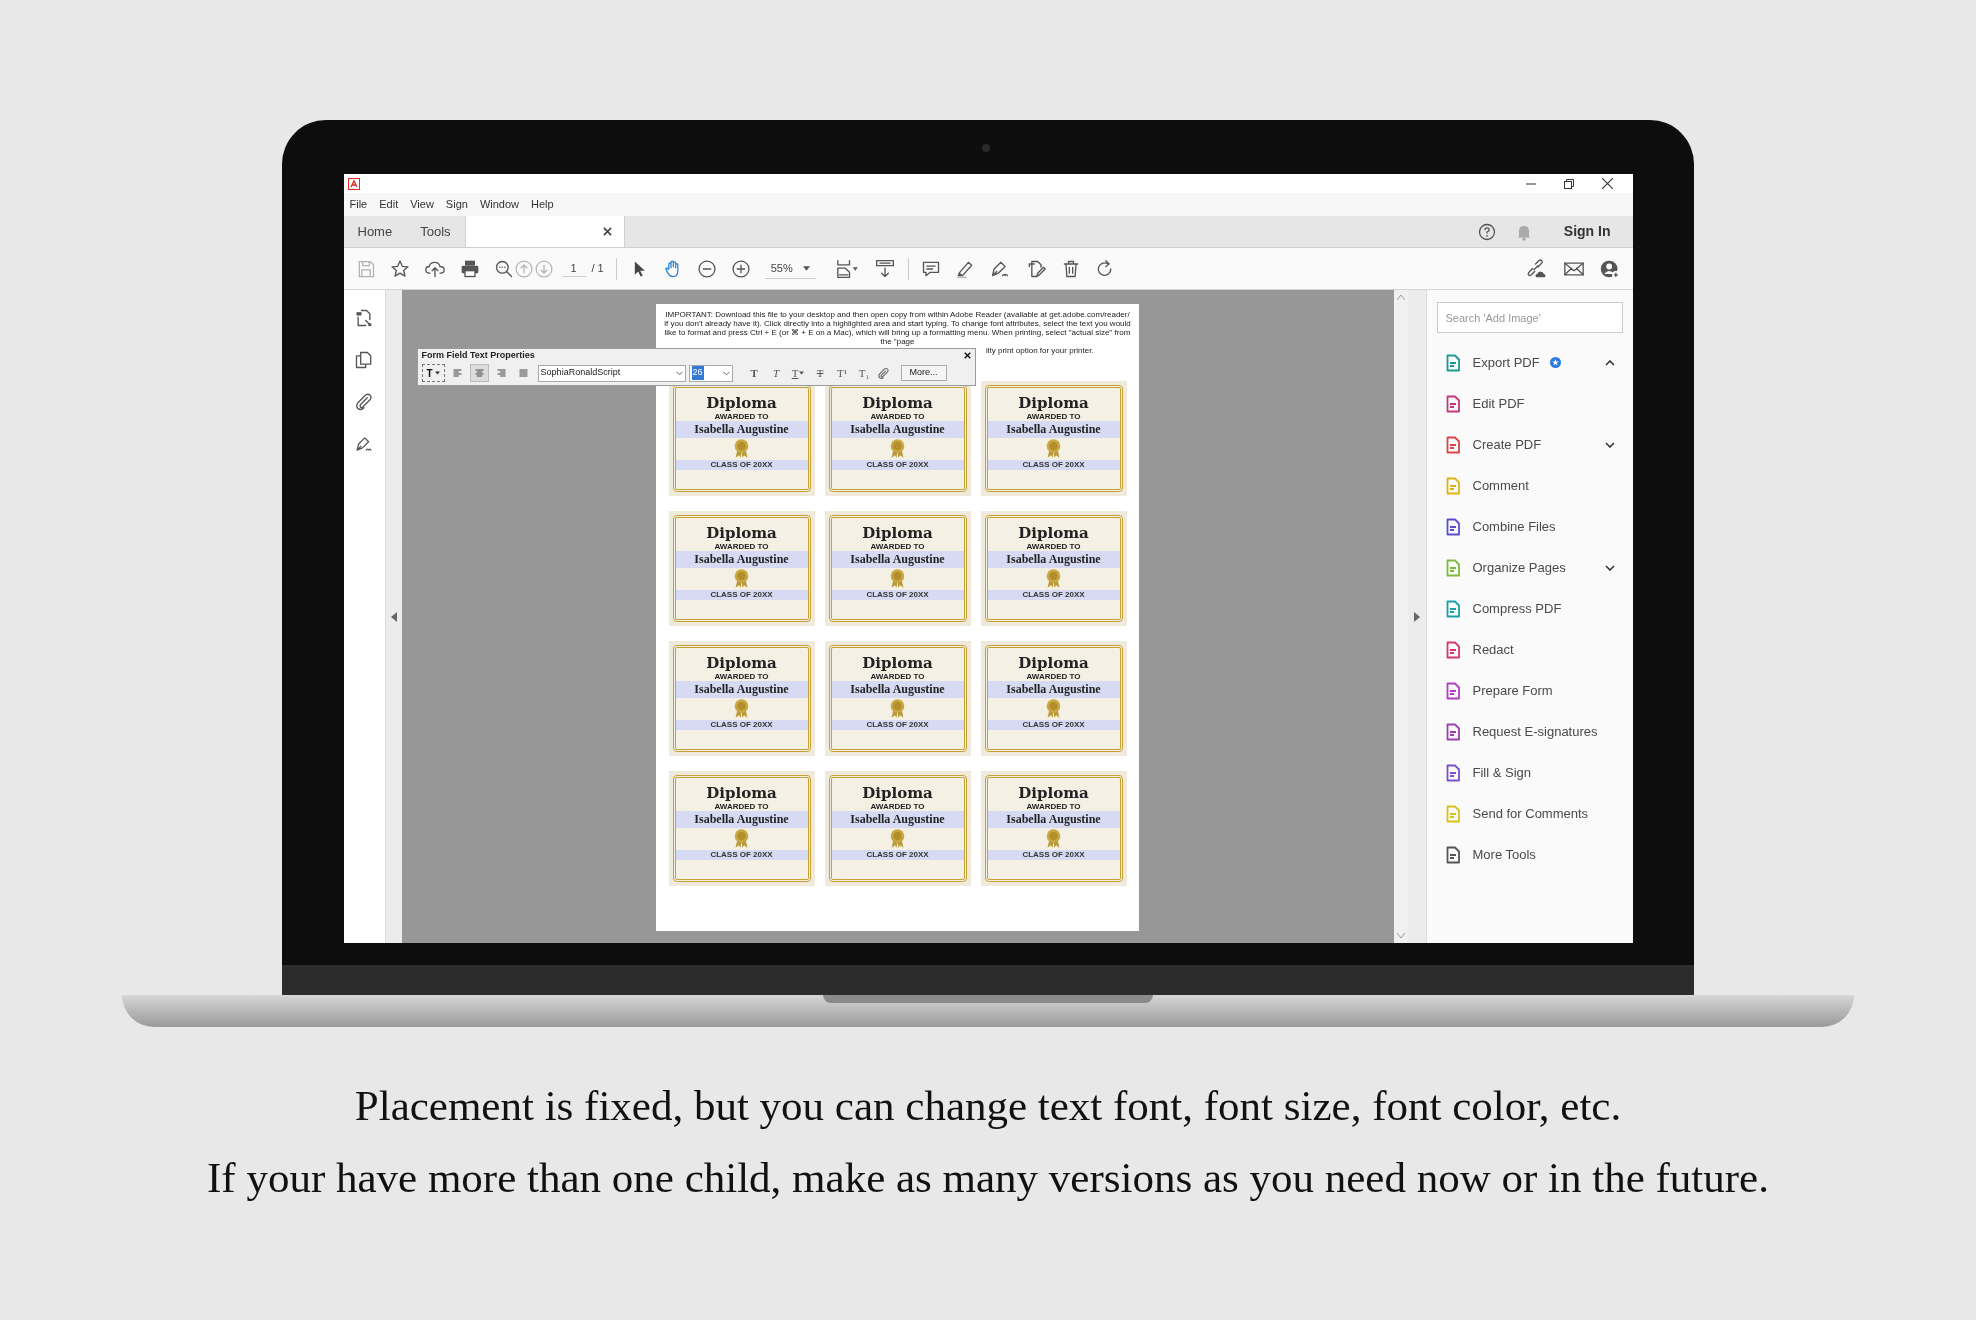  I want to click on strike-button: T, so click(820, 373).